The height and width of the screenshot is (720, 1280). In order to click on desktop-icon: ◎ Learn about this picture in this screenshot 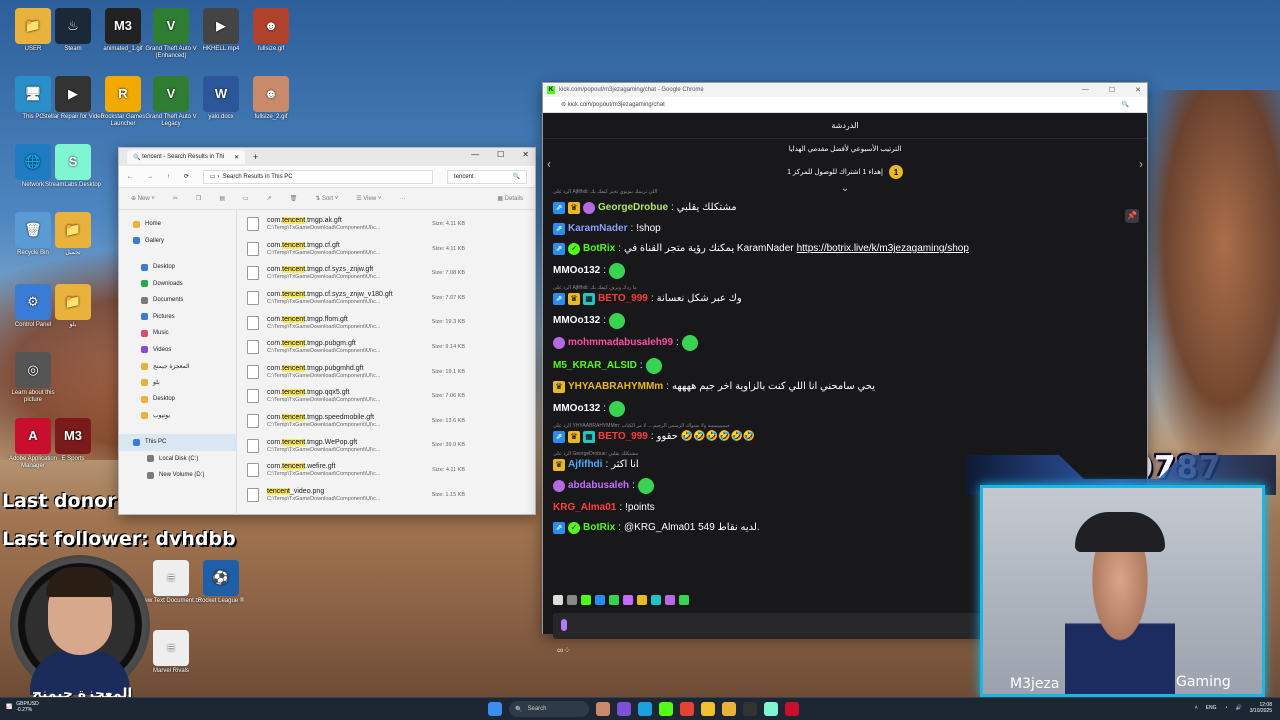, I will do `click(33, 377)`.